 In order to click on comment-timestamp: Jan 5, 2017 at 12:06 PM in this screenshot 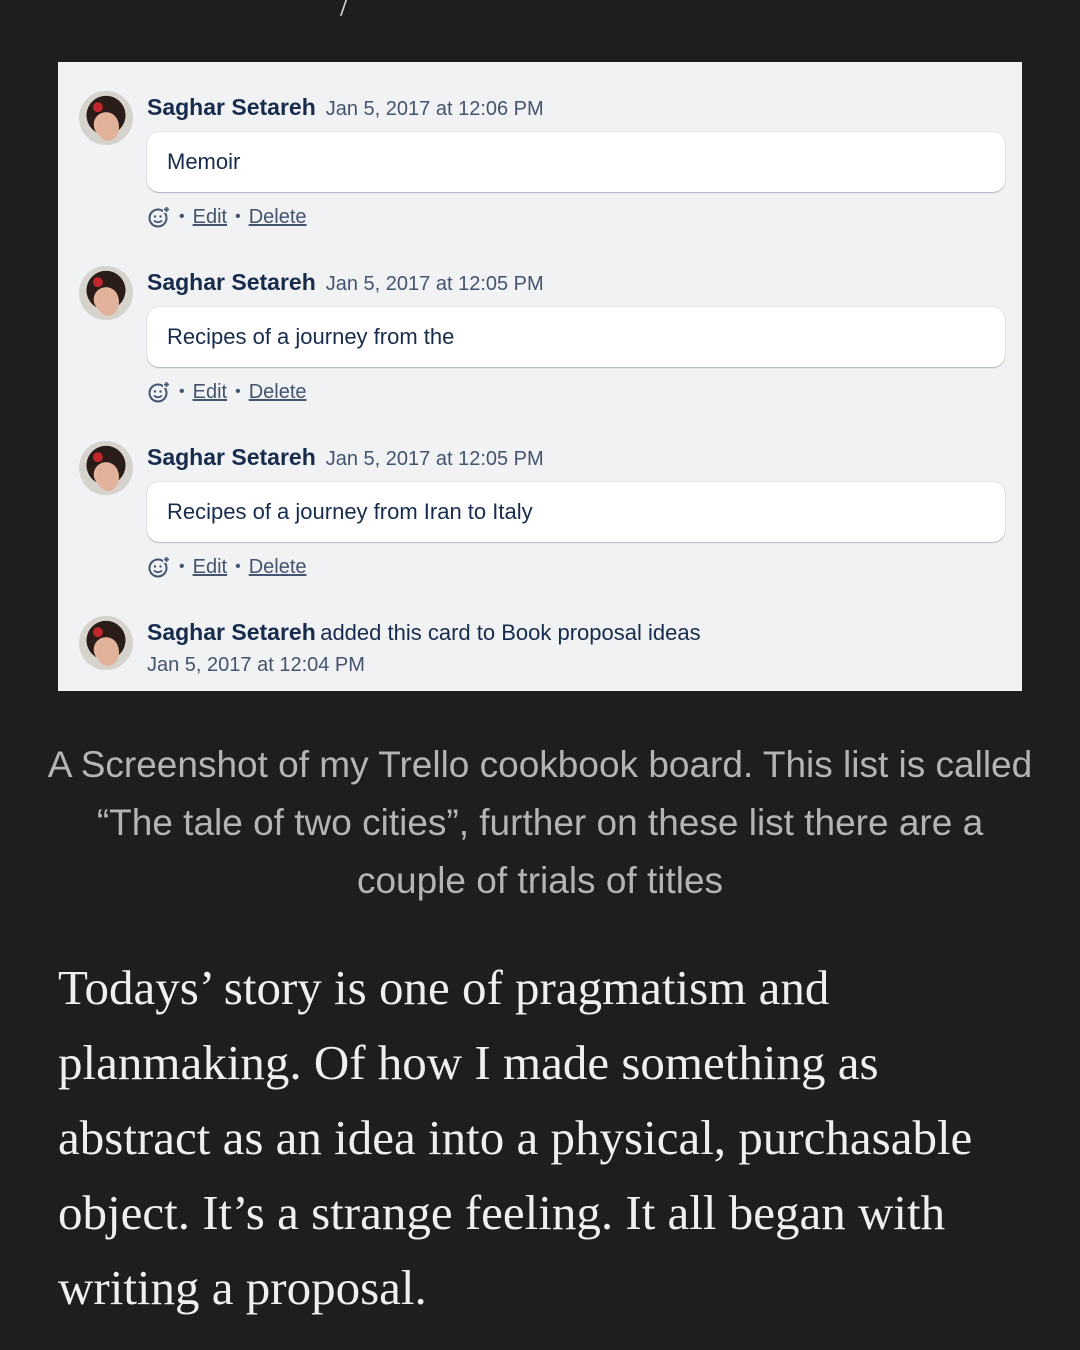, I will do `click(435, 109)`.